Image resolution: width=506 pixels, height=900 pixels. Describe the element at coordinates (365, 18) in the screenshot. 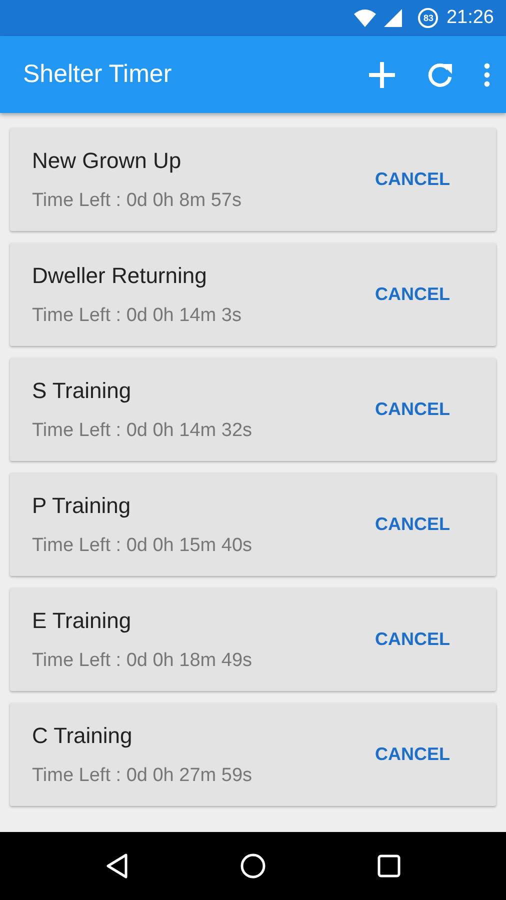

I see `wifi-icon` at that location.